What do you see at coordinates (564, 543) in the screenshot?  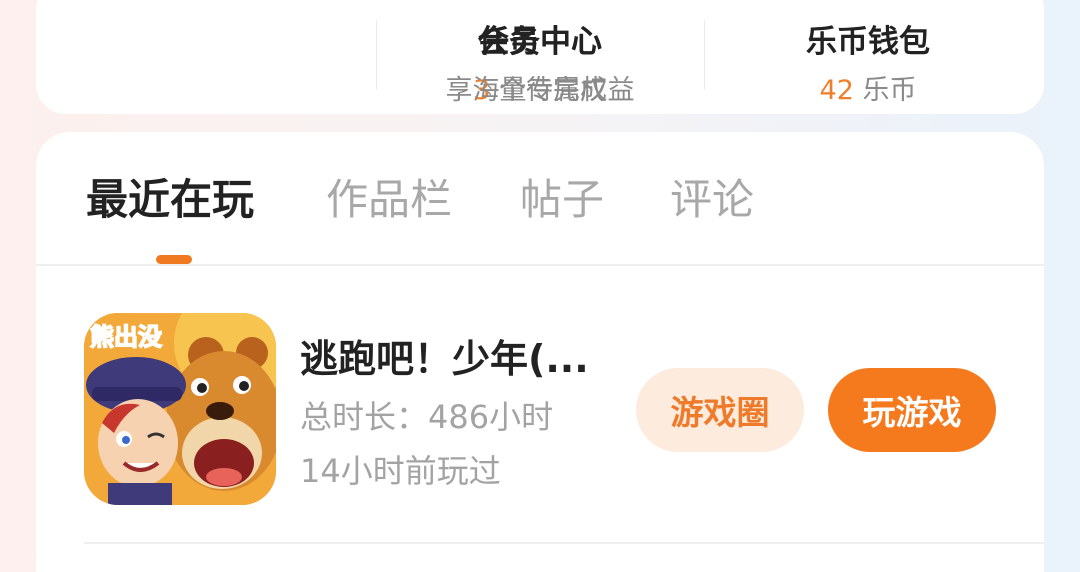 I see `list-divider` at bounding box center [564, 543].